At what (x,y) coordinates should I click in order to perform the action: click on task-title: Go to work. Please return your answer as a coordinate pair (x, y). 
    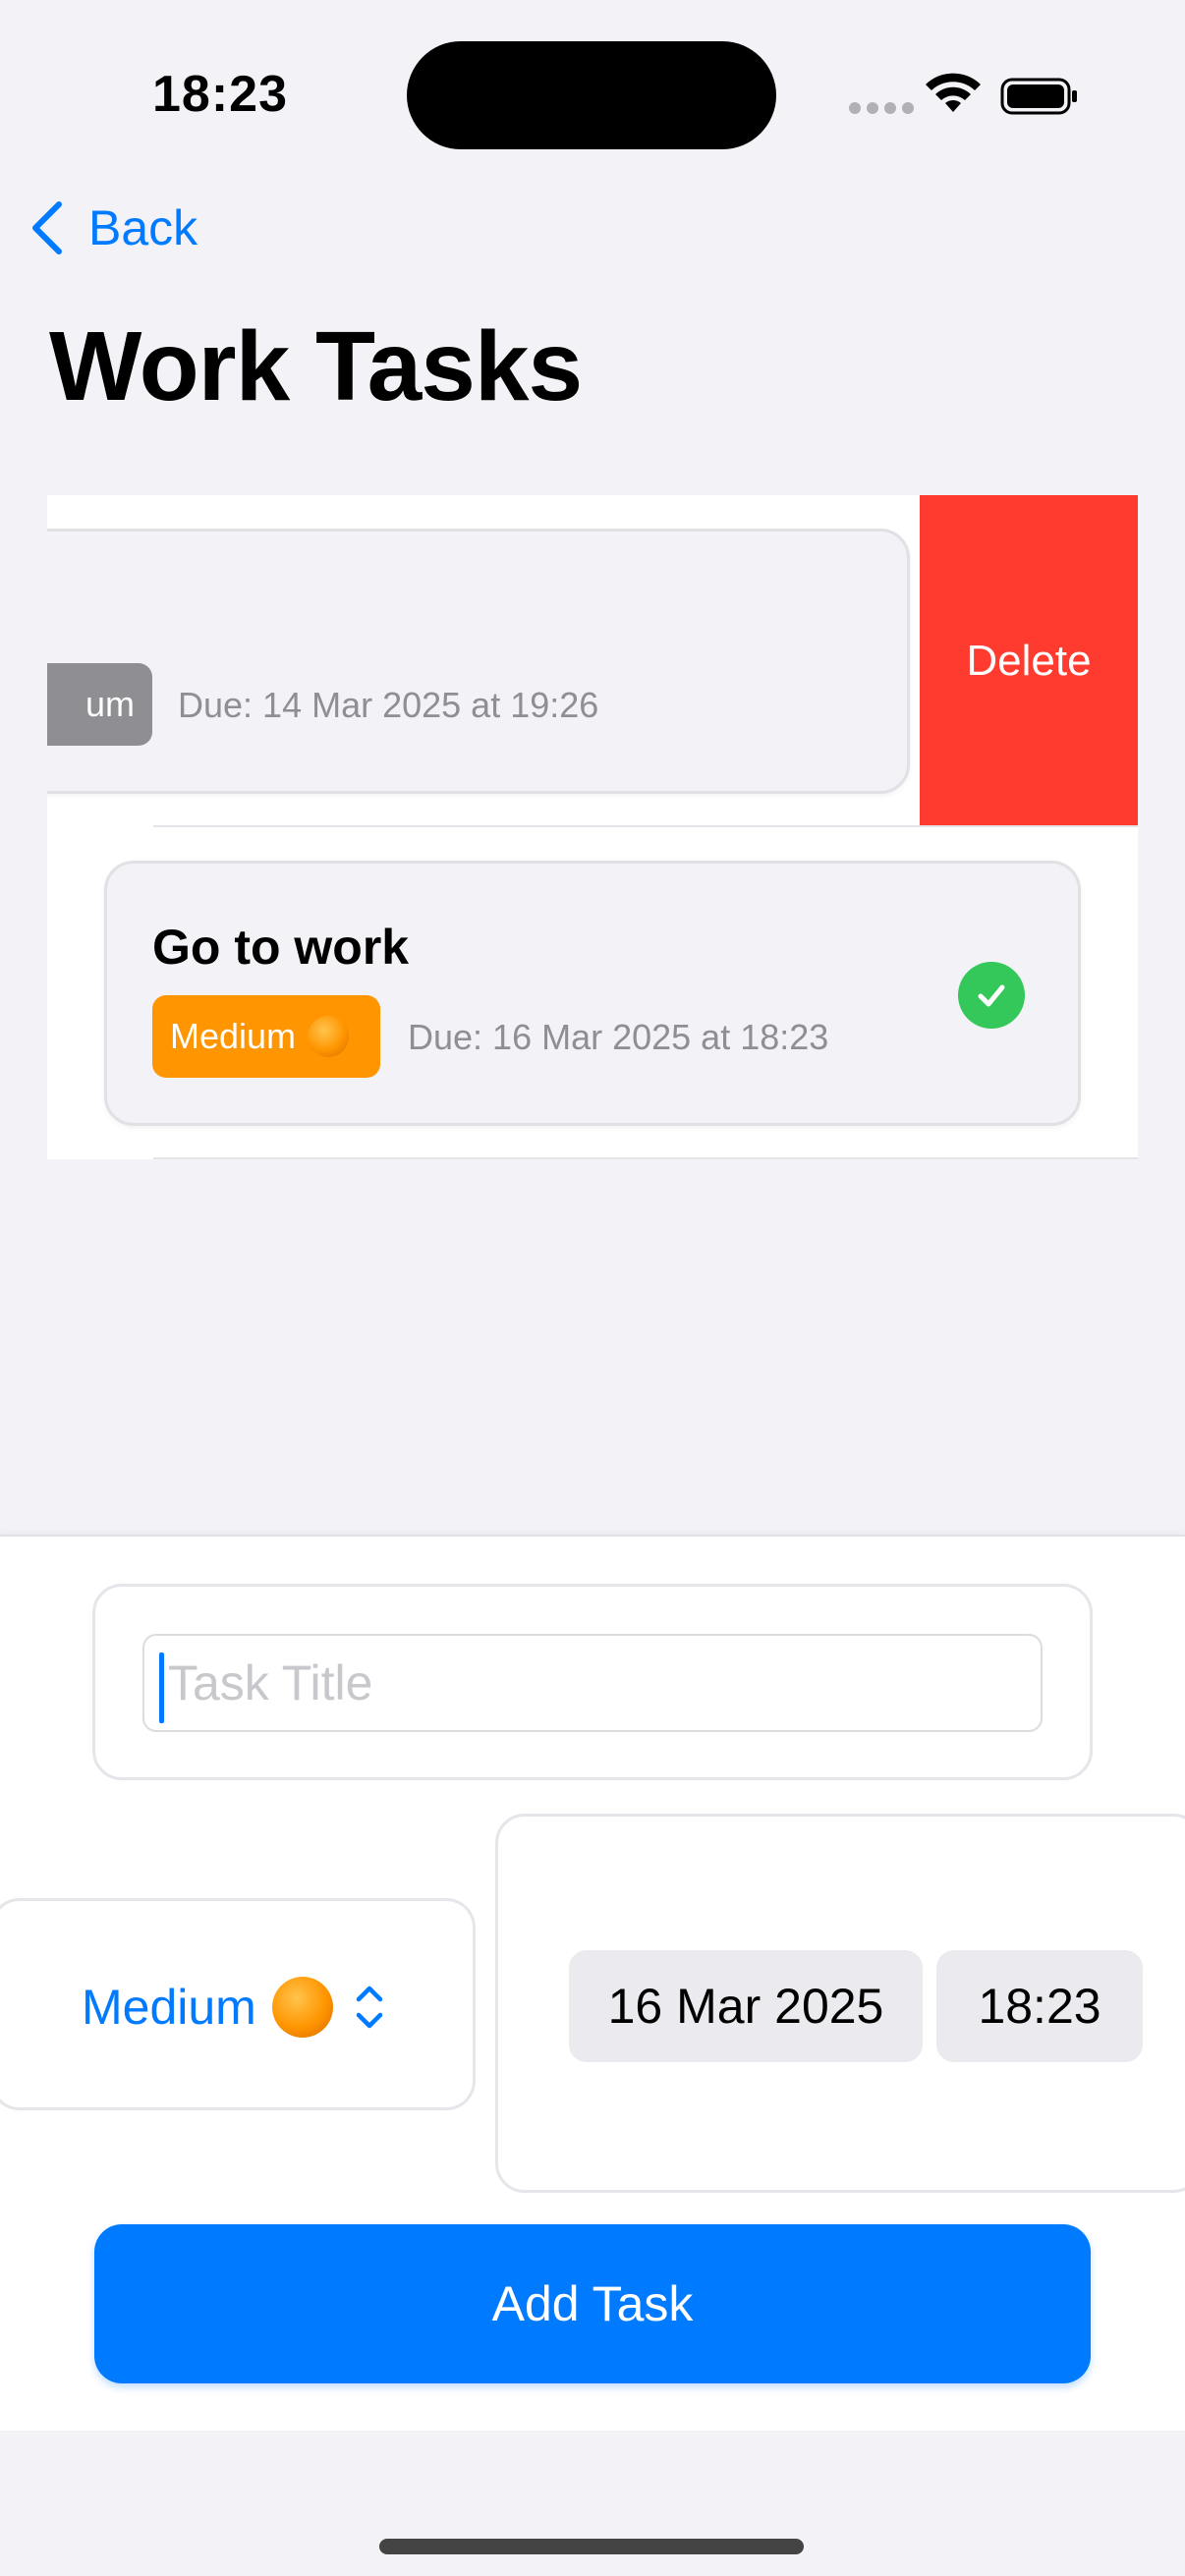
    Looking at the image, I should click on (281, 947).